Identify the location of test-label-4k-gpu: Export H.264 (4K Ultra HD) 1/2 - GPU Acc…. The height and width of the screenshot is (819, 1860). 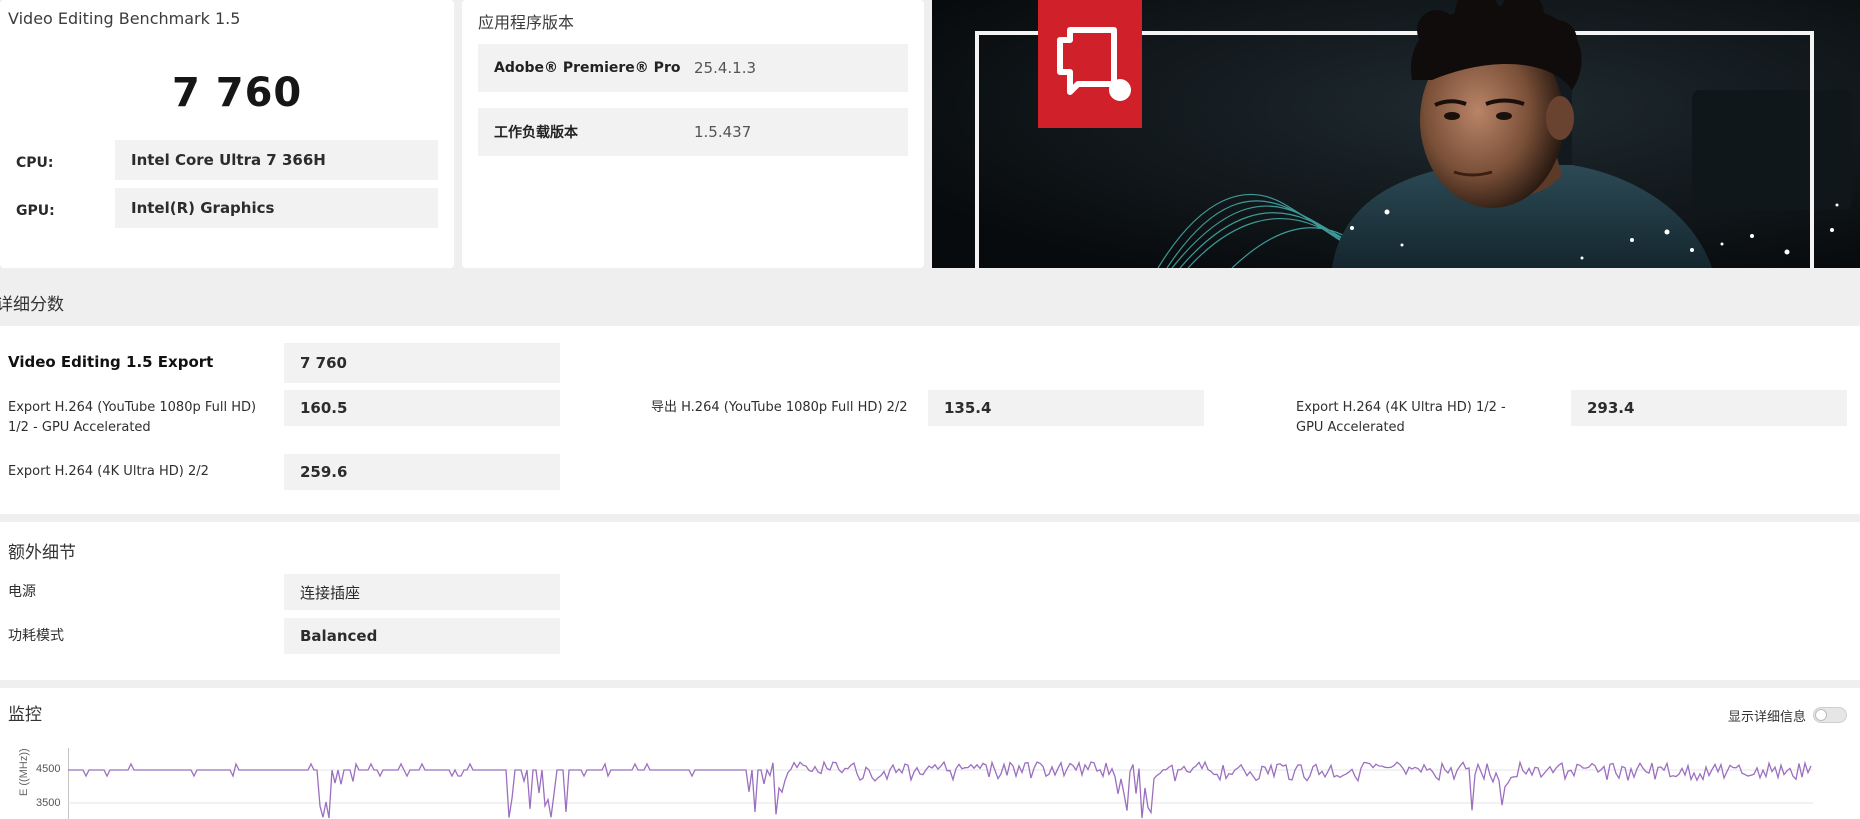
(1401, 417).